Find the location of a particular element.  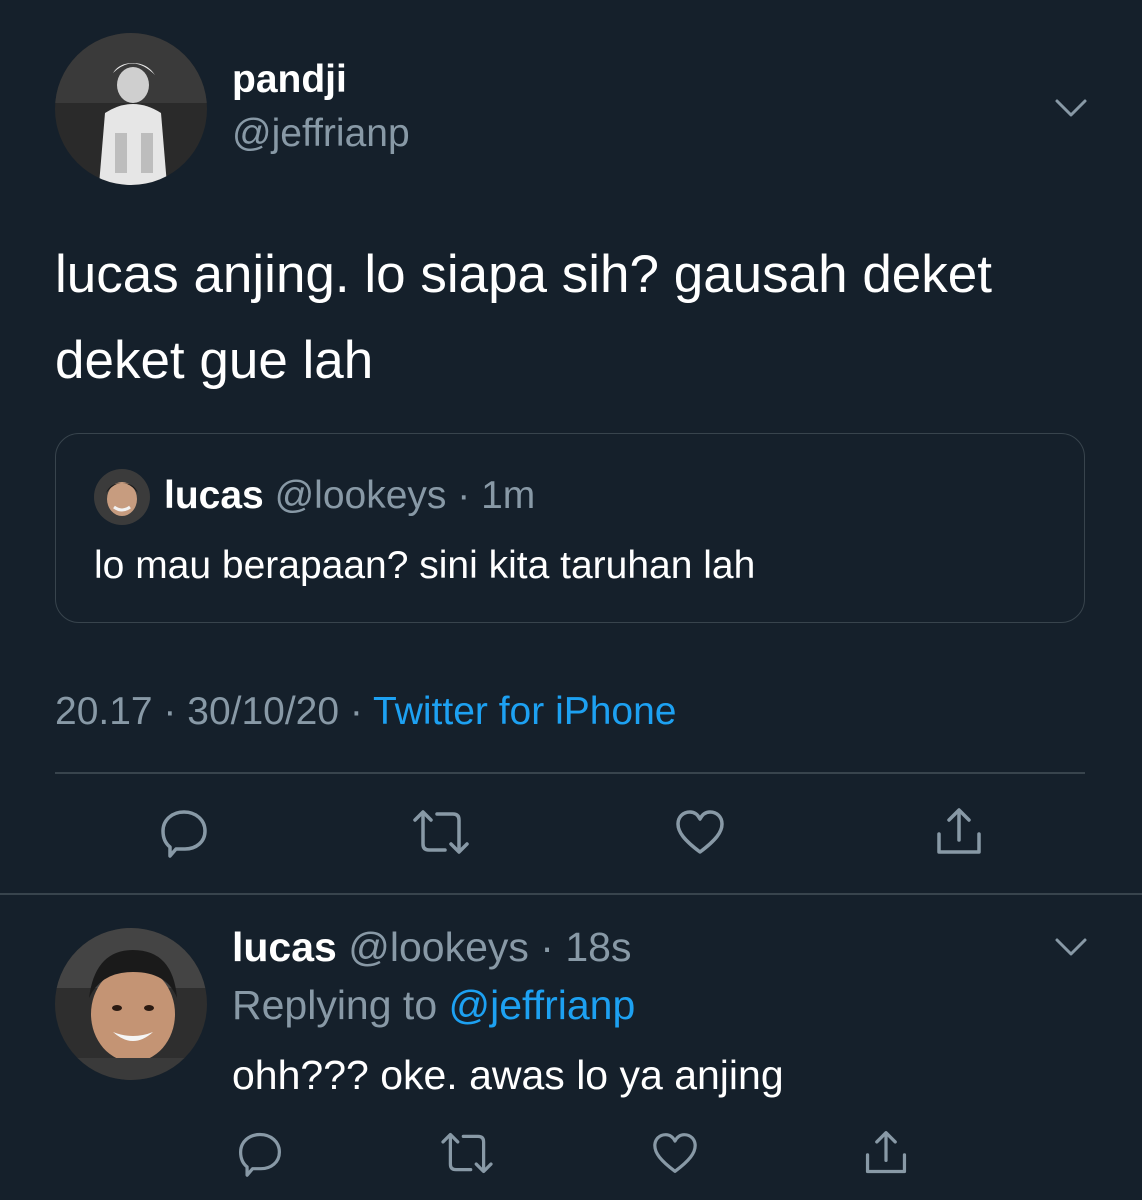

reply-time: · 18s is located at coordinates (585, 947).